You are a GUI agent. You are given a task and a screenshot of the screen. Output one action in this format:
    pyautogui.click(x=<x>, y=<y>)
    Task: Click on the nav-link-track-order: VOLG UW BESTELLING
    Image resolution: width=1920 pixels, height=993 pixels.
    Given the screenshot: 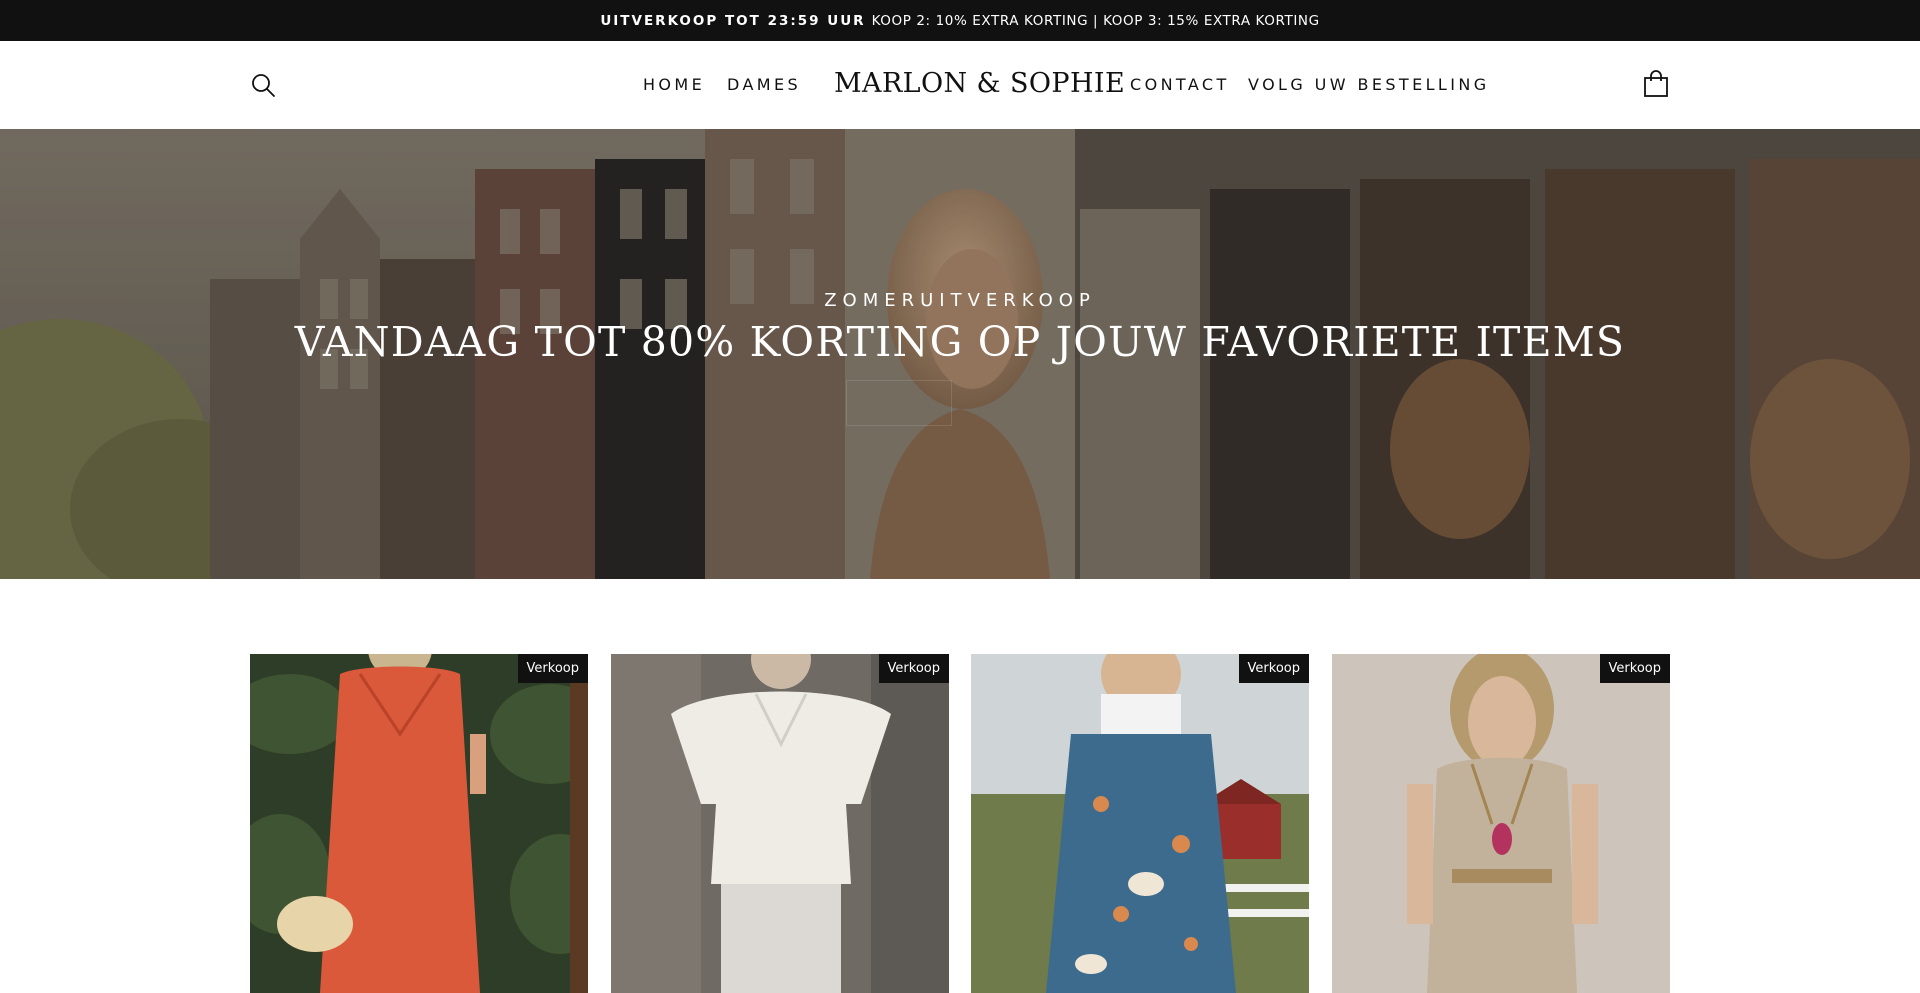 What is the action you would take?
    pyautogui.click(x=1369, y=85)
    